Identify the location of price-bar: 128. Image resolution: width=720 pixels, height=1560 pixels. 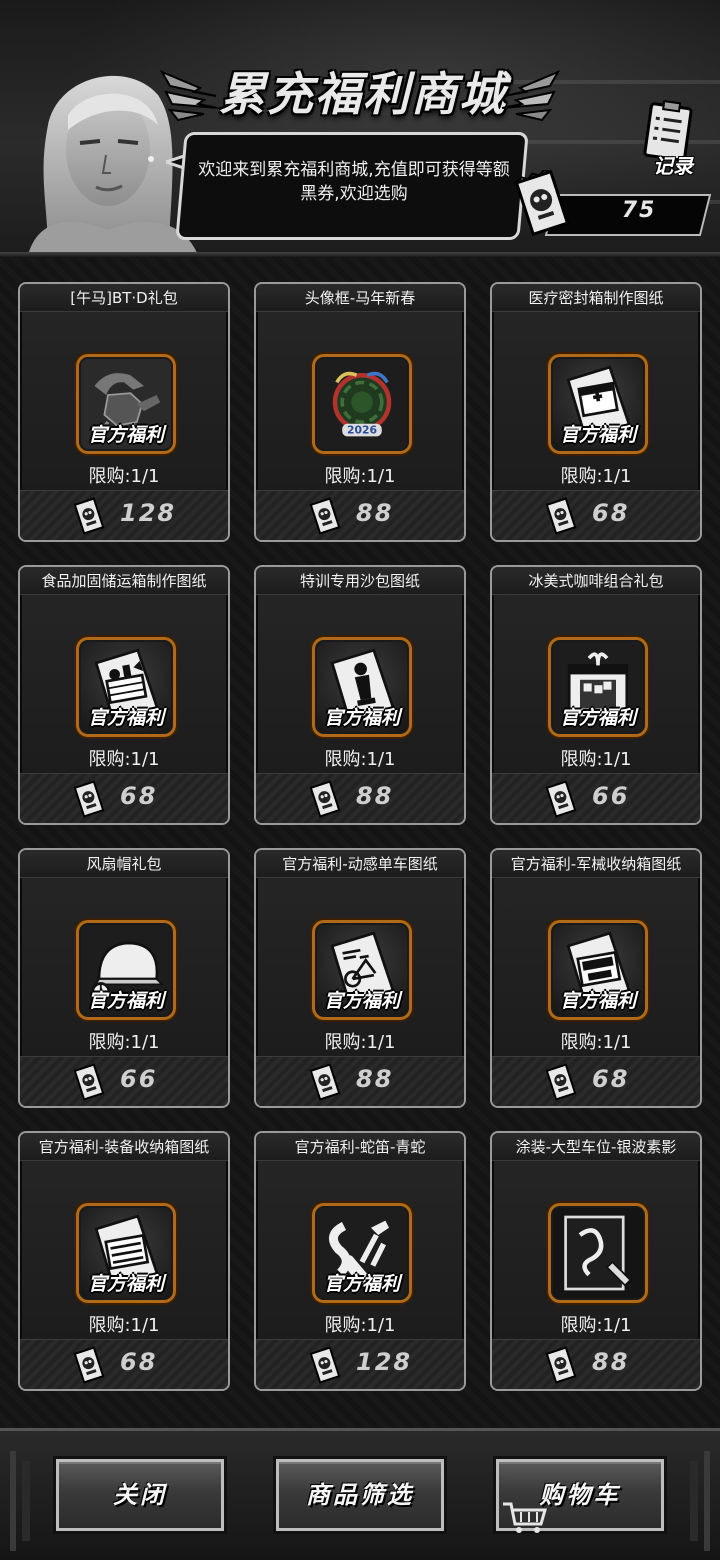
(360, 1364).